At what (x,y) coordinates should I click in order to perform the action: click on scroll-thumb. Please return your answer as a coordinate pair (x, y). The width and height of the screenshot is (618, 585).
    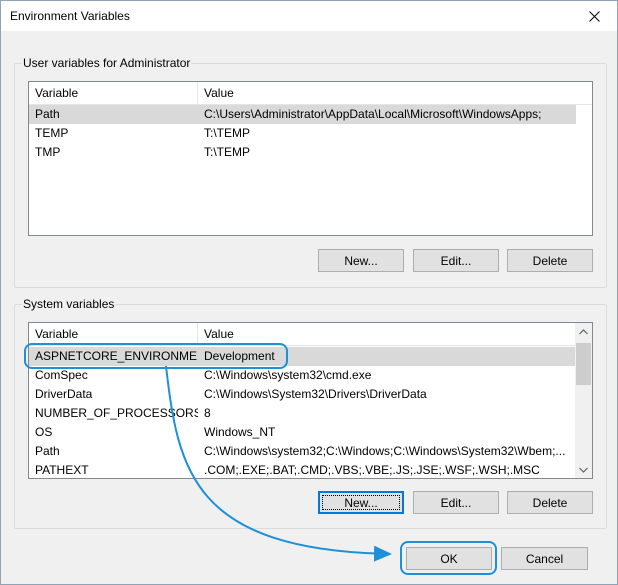
    Looking at the image, I should click on (583, 364).